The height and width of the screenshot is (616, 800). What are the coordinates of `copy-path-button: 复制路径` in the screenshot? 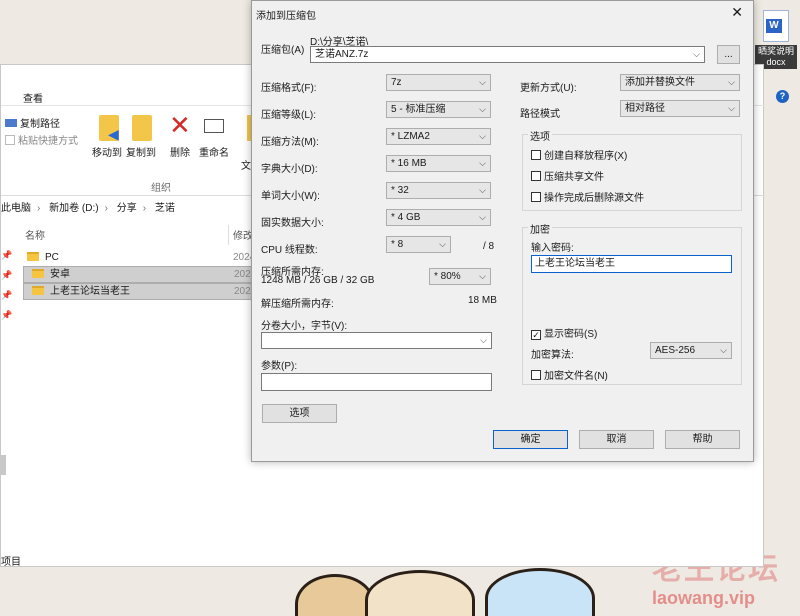 It's located at (32, 122).